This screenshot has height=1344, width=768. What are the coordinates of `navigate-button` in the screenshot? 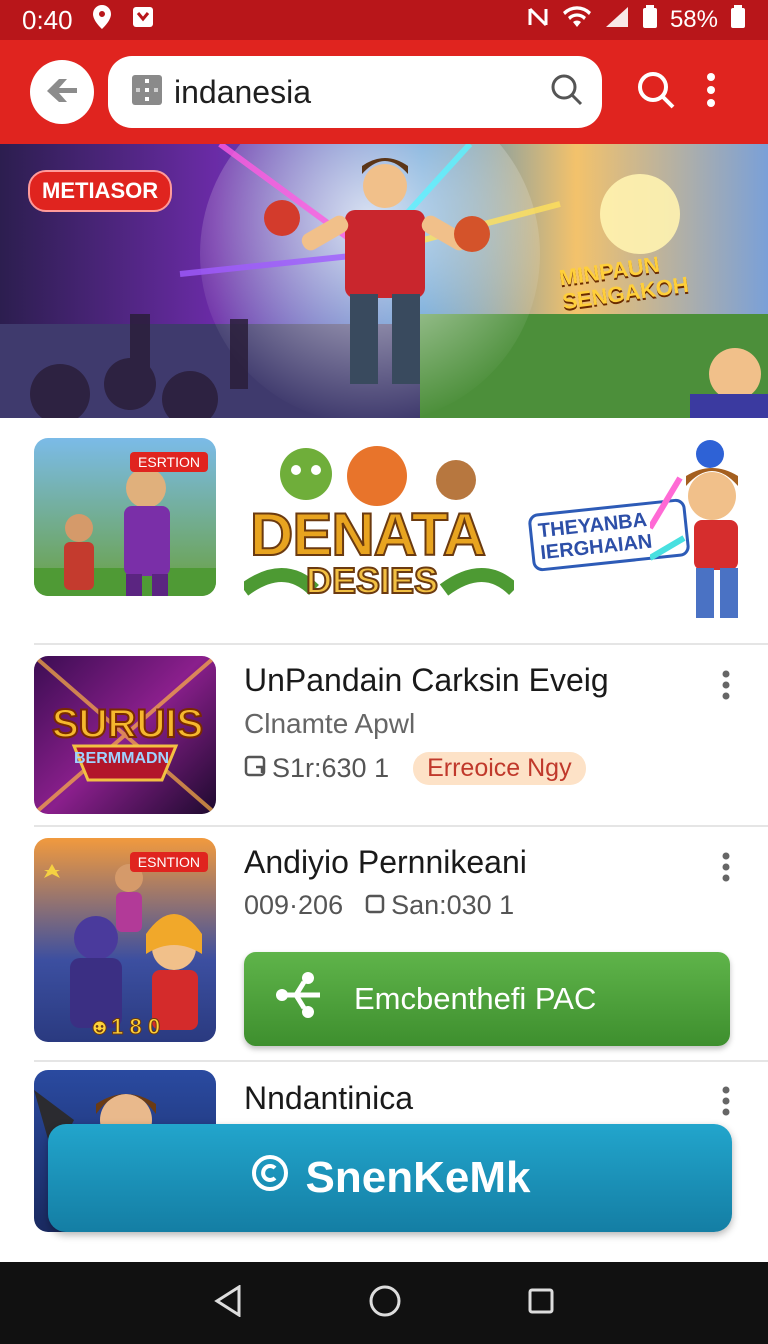 It's located at (62, 92).